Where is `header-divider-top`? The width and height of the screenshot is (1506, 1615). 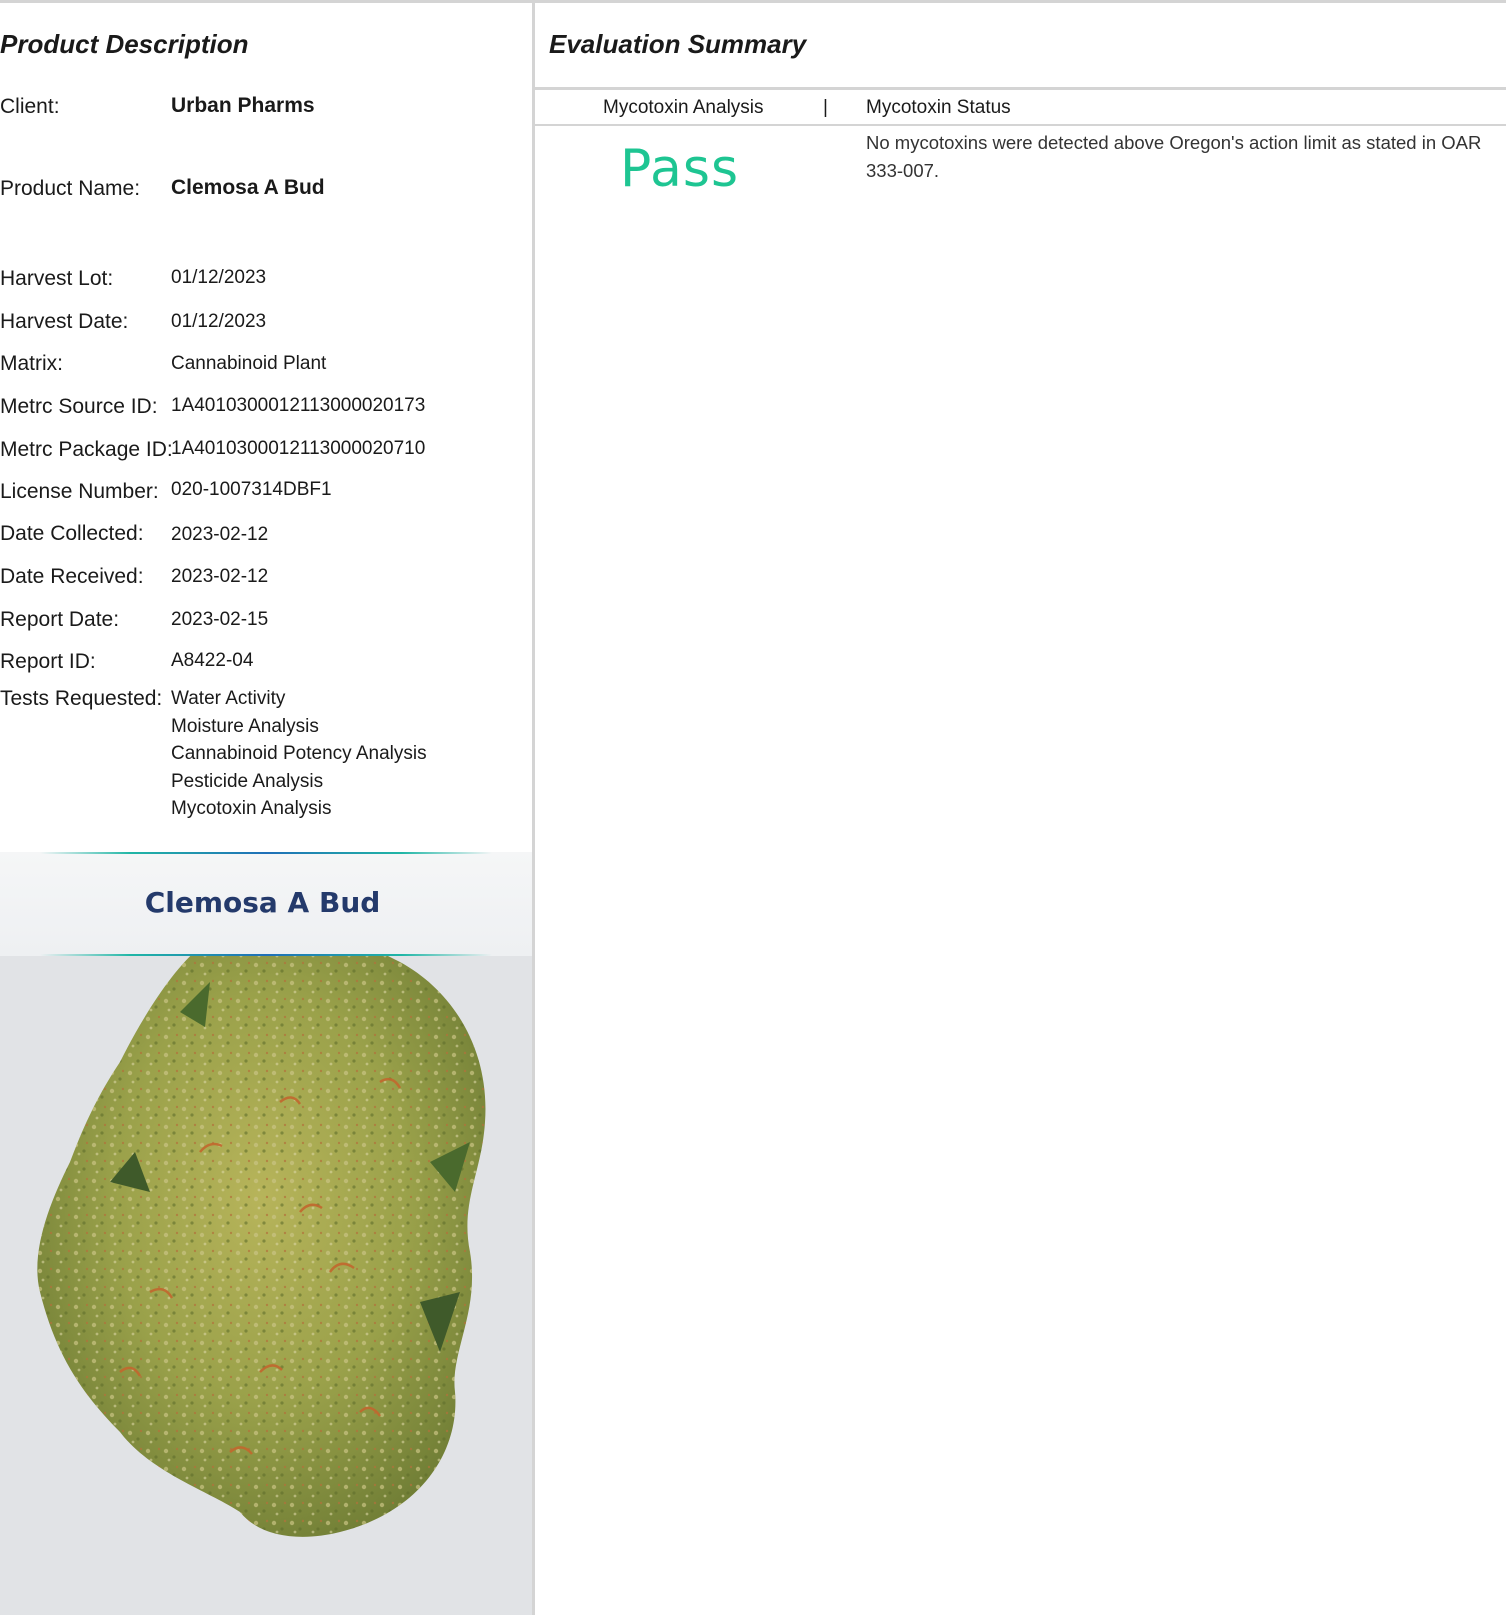
header-divider-top is located at coordinates (1020, 88).